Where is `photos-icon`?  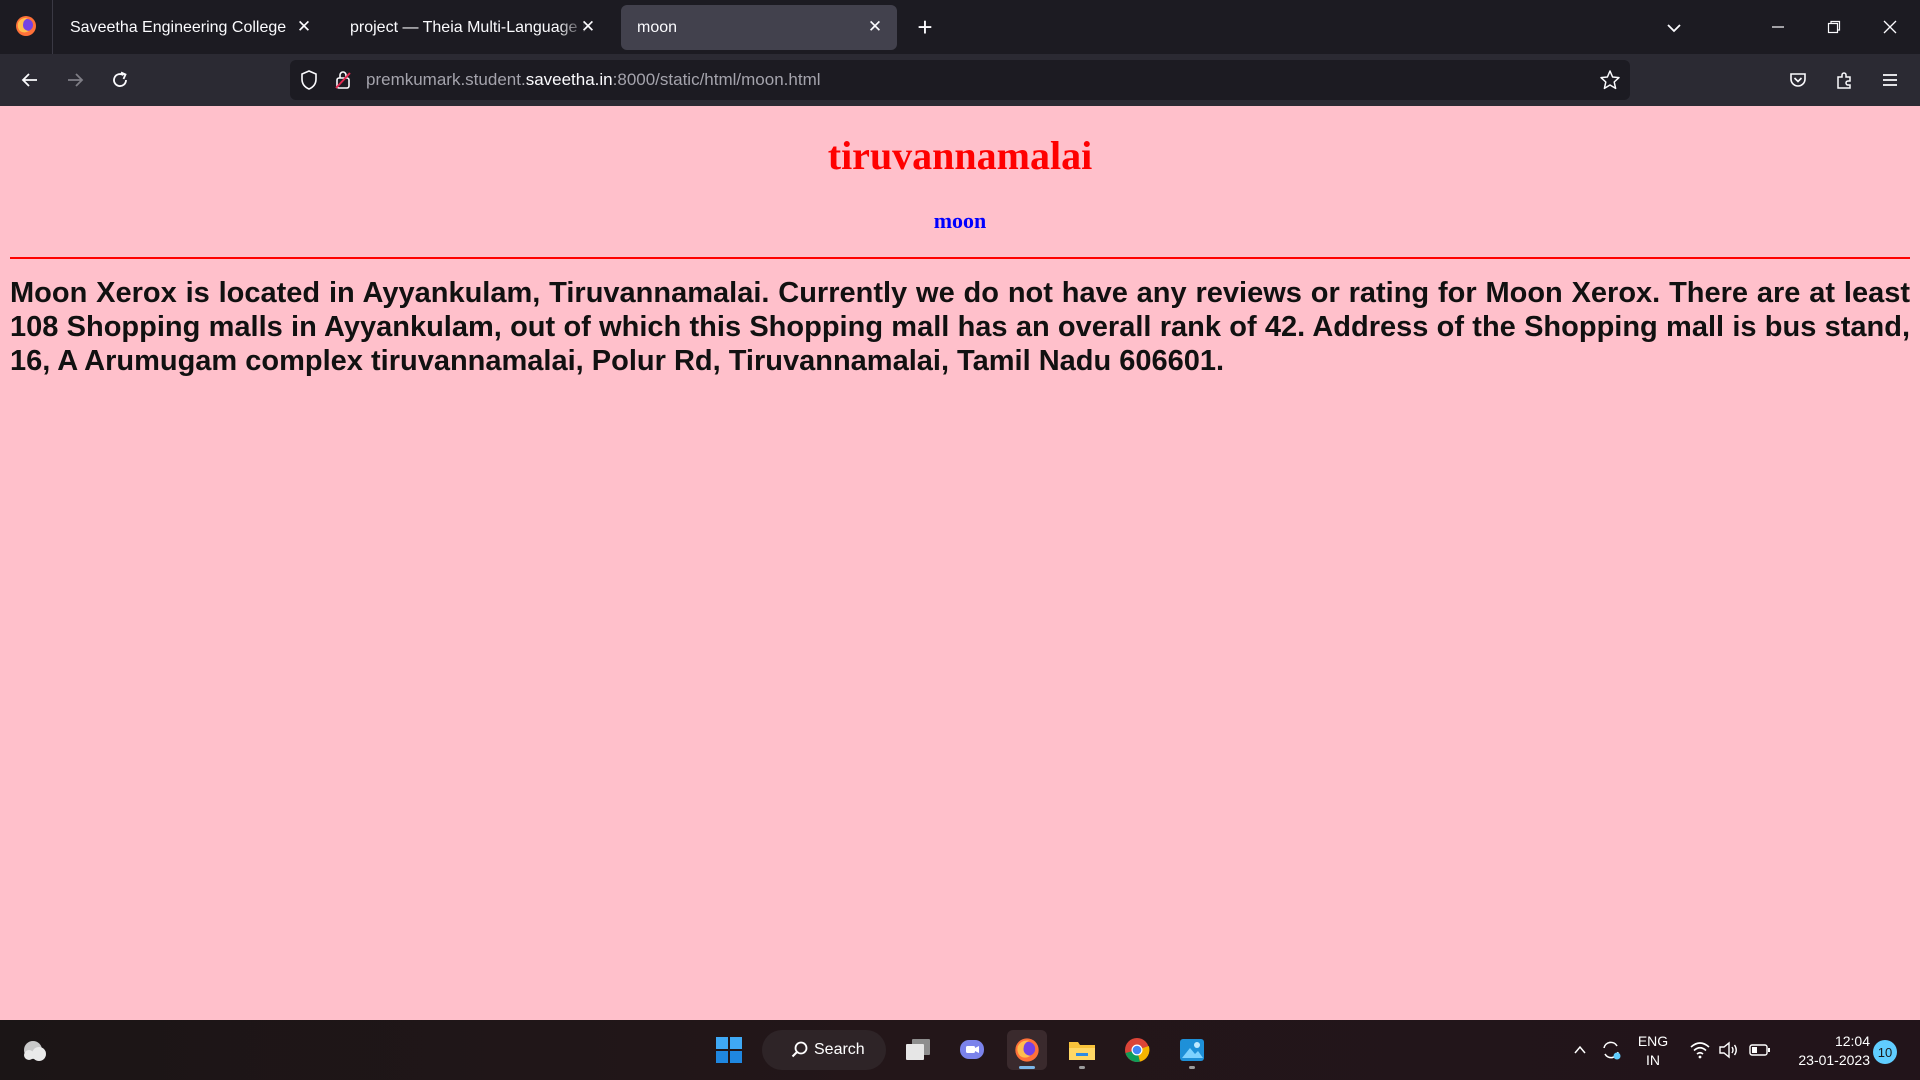 photos-icon is located at coordinates (1192, 1050).